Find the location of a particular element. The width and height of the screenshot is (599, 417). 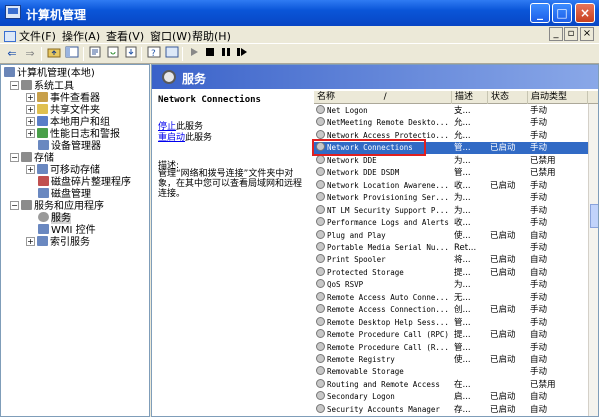

tree-item-removable-storage: + 可移动存储 is located at coordinates (63, 170).